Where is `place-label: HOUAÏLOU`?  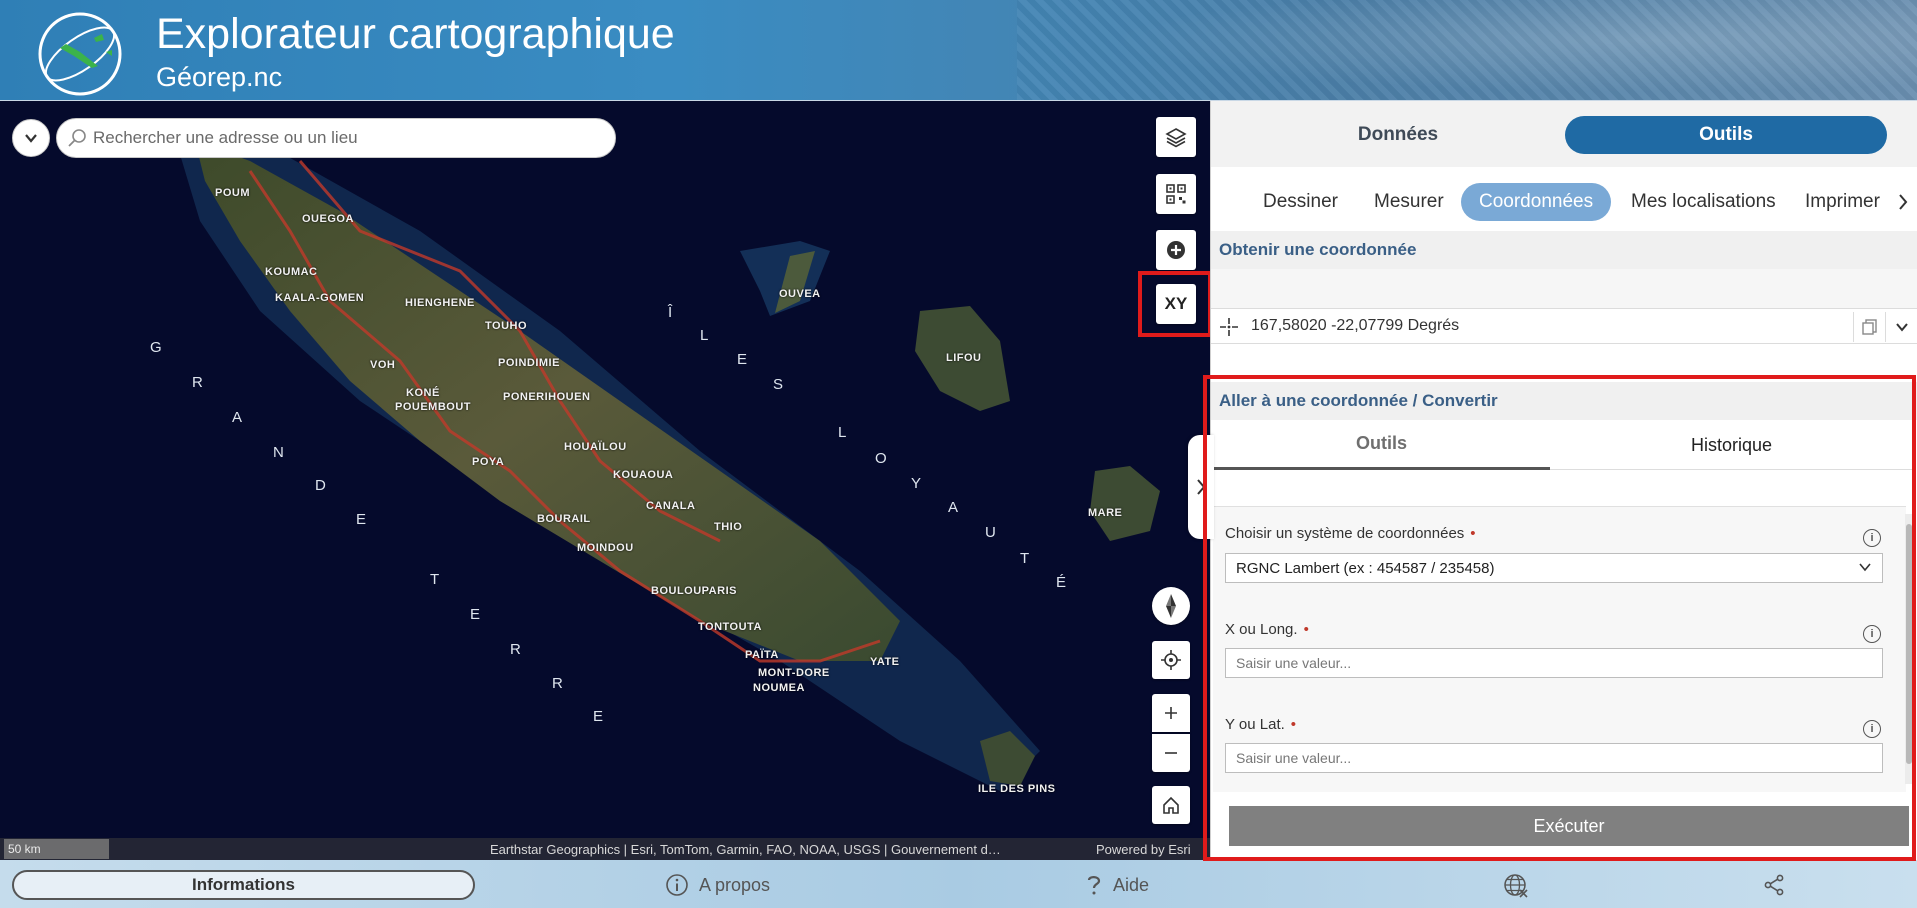 place-label: HOUAÏLOU is located at coordinates (595, 447).